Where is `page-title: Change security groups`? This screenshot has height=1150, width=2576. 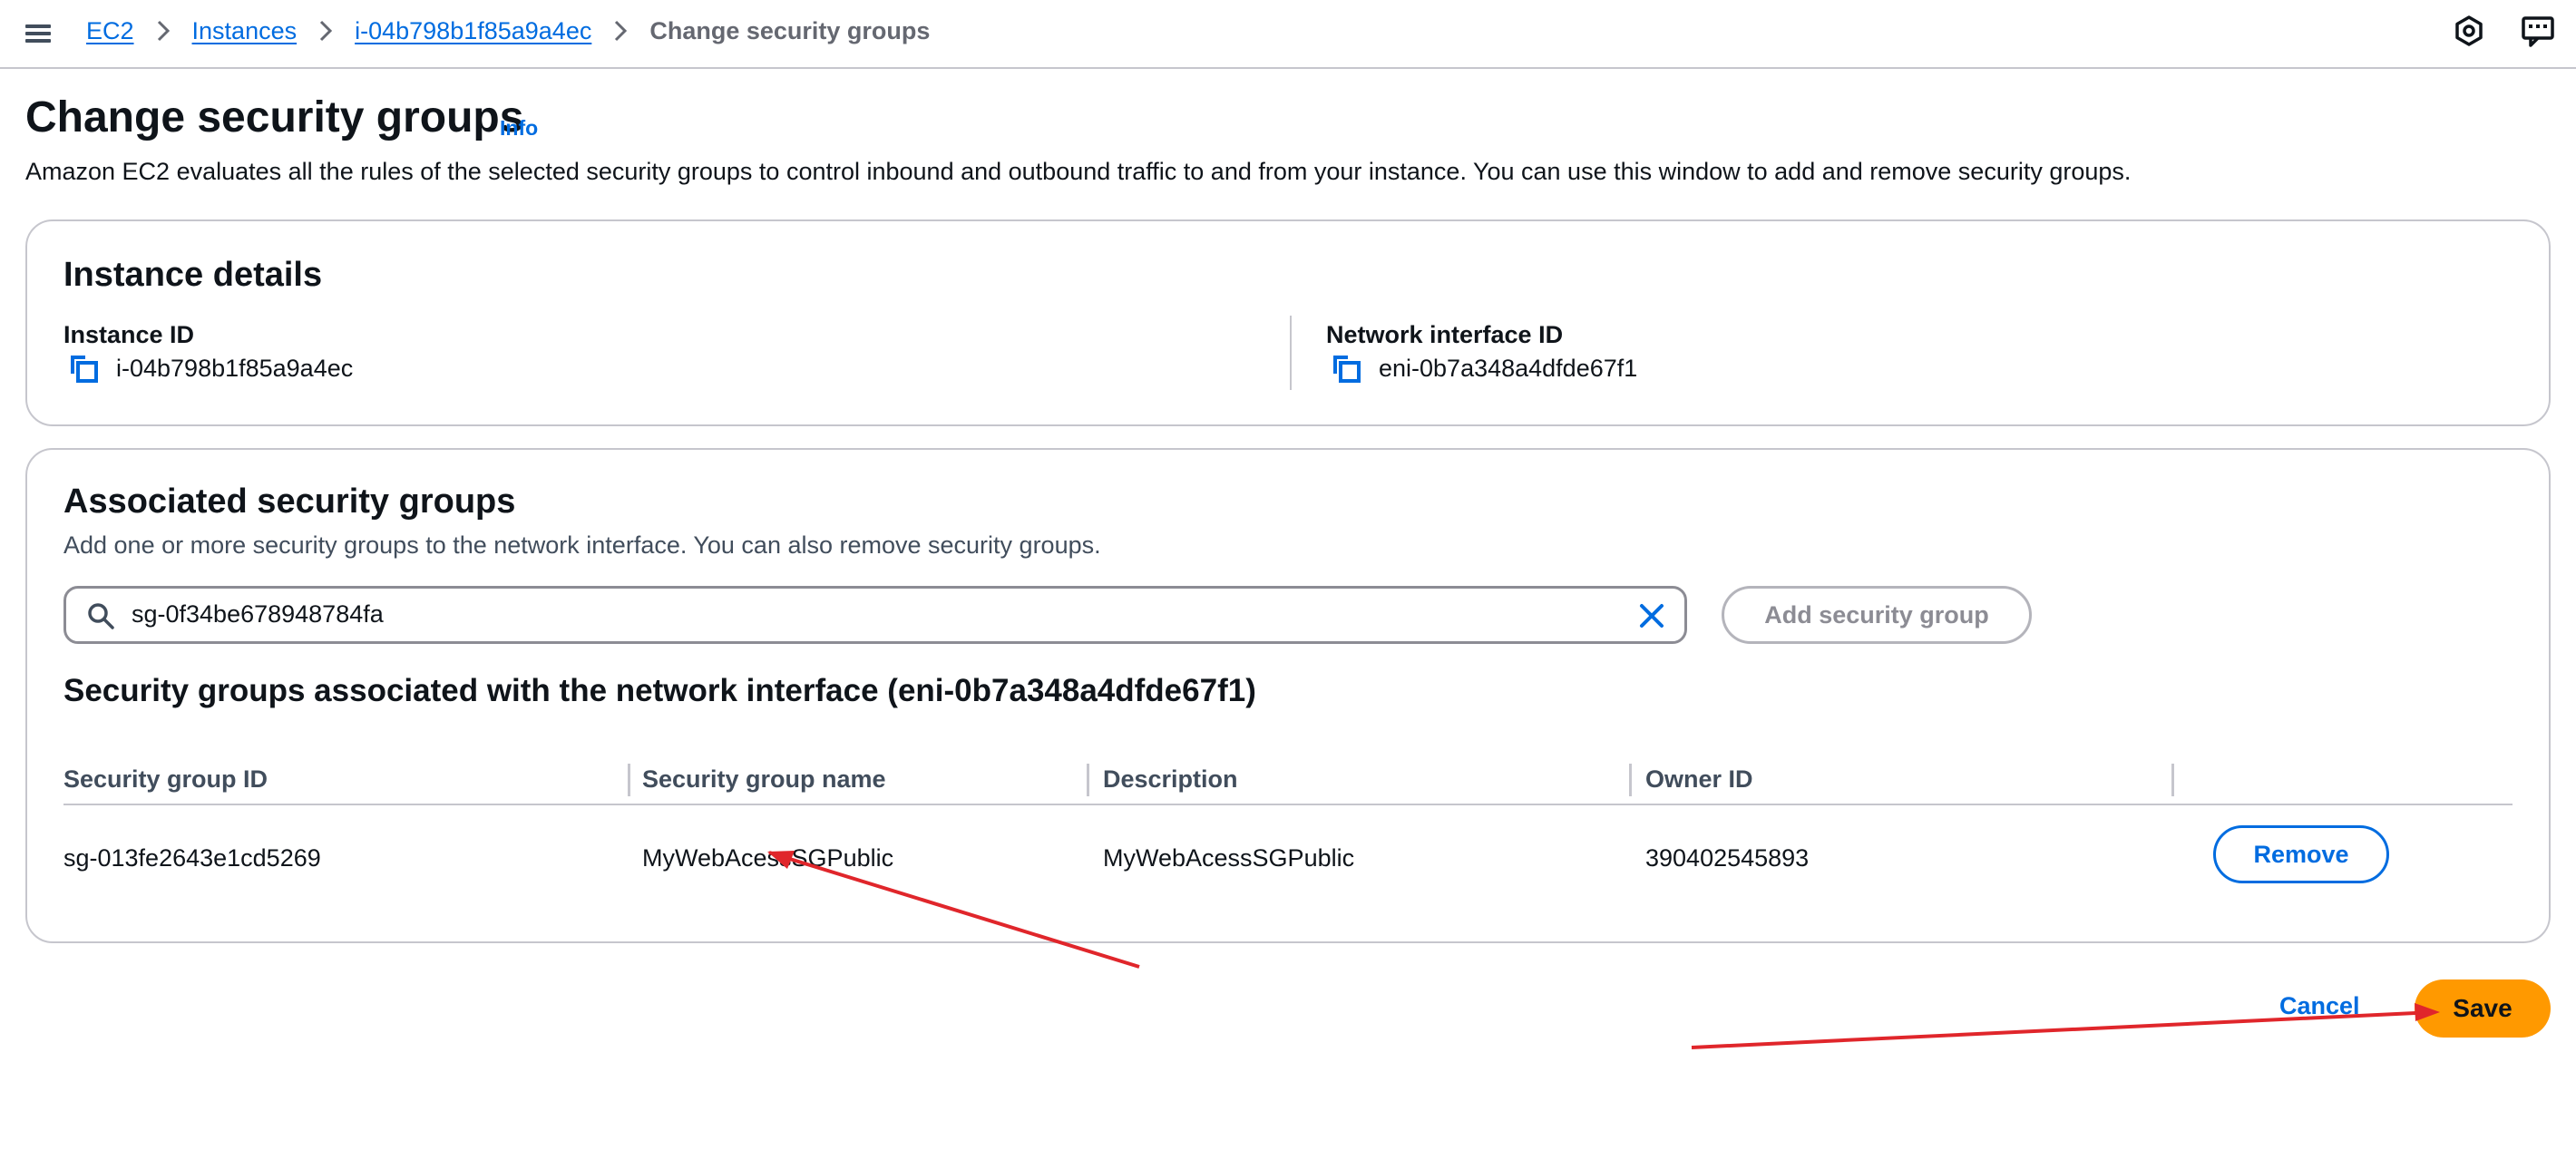 page-title: Change security groups is located at coordinates (274, 117).